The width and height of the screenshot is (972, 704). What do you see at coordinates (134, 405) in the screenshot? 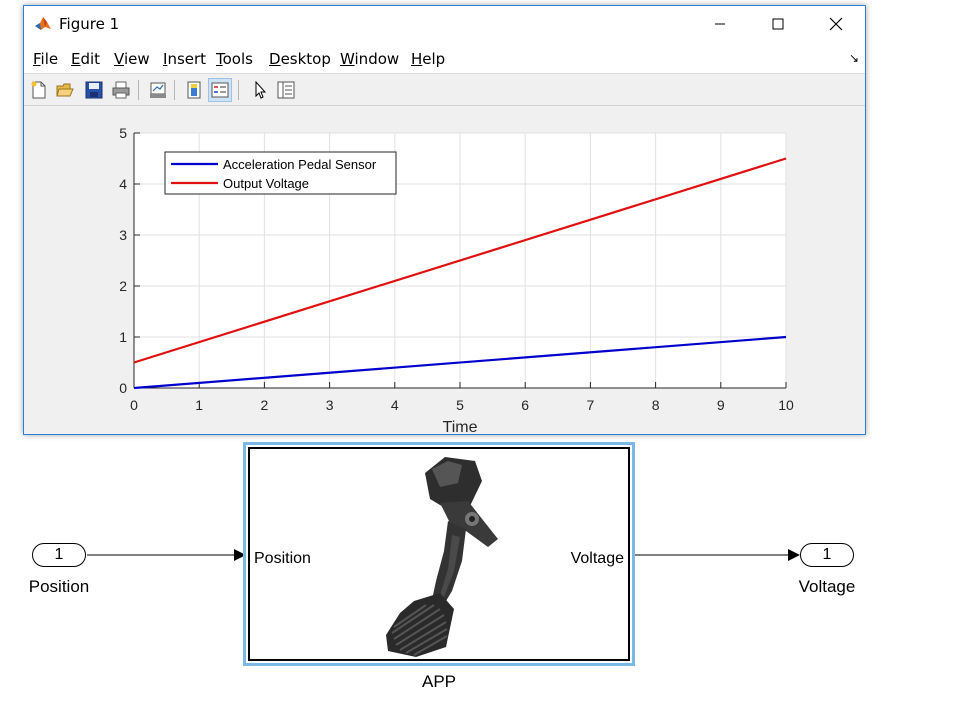
I see `x-tick-label: 0` at bounding box center [134, 405].